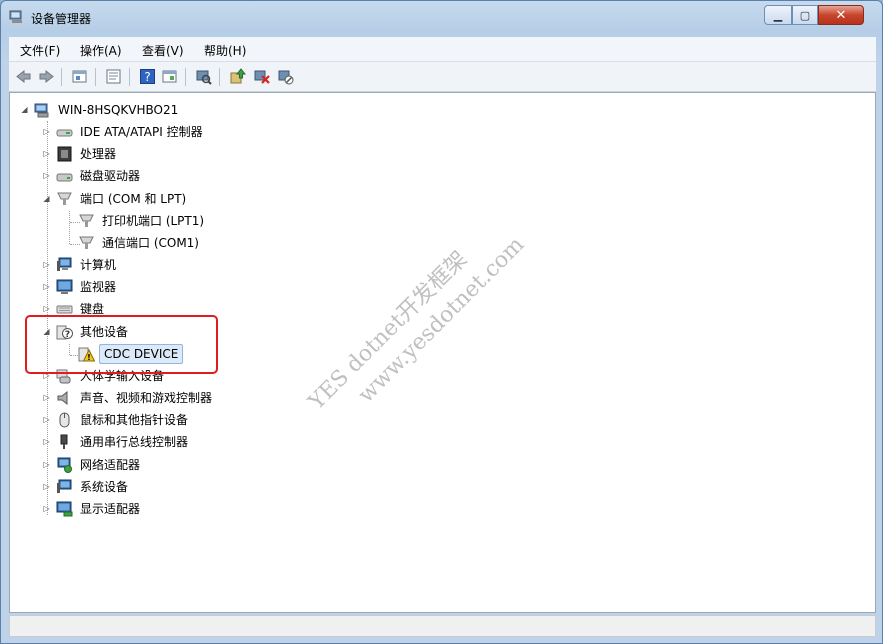  I want to click on tree-item-usb: ▷ 通用串行总线控制器, so click(192, 442).